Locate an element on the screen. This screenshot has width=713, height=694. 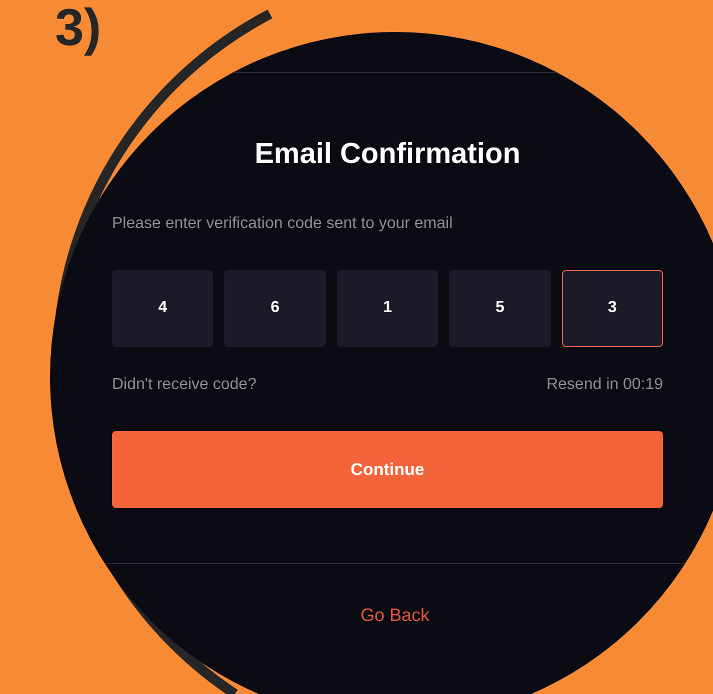
code-digit-field: 5 is located at coordinates (500, 308).